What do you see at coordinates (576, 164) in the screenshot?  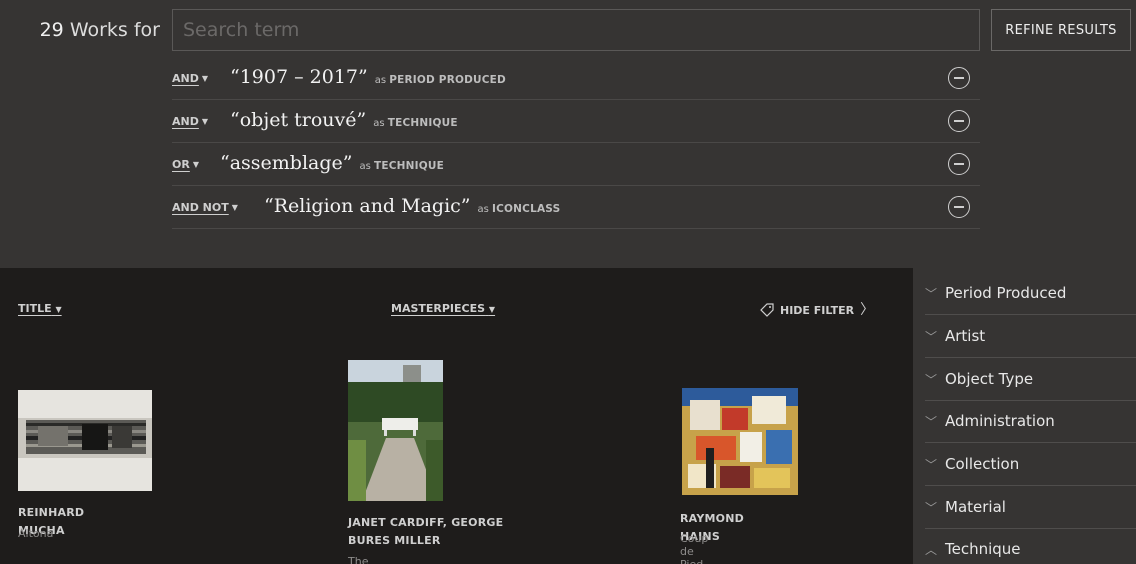 I see `criterion-row: OR ▼ “assemblage” as TECHNIQUE` at bounding box center [576, 164].